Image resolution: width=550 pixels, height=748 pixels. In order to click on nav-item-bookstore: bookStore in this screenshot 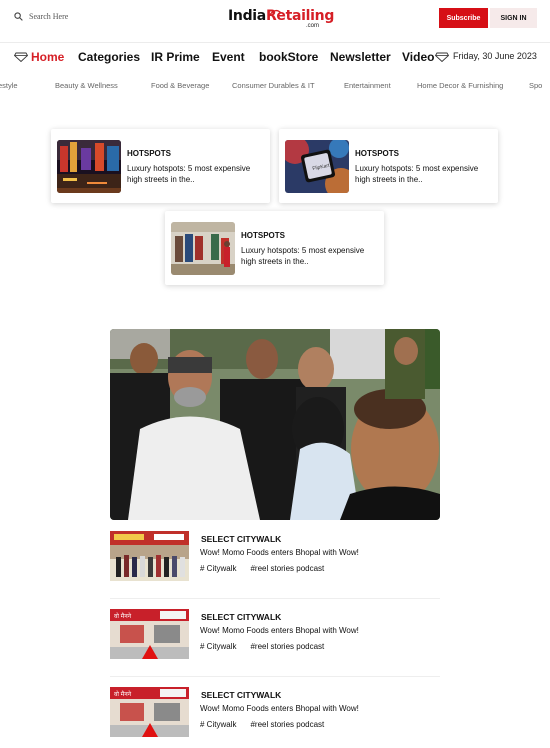, I will do `click(288, 57)`.